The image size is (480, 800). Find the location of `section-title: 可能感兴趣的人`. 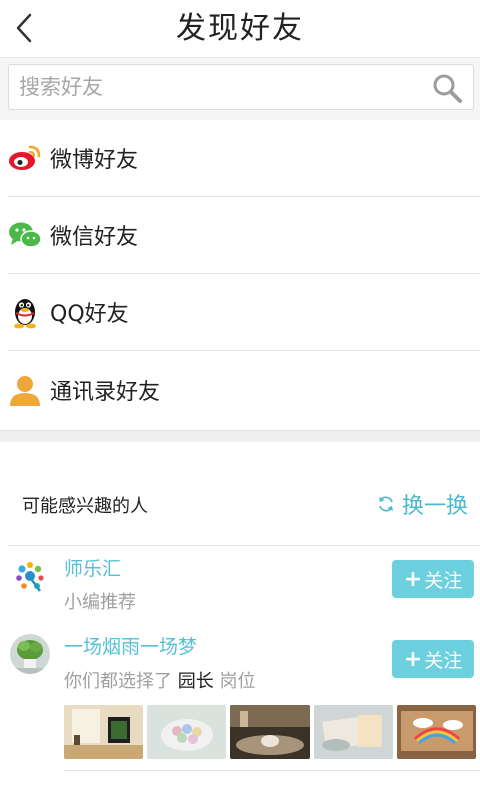

section-title: 可能感兴趣的人 is located at coordinates (85, 506).